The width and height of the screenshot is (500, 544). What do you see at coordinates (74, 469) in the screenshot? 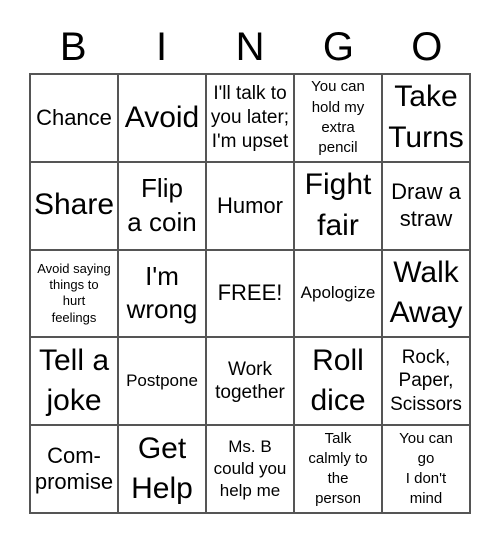
I see `bingo-cell: Com- promise` at bounding box center [74, 469].